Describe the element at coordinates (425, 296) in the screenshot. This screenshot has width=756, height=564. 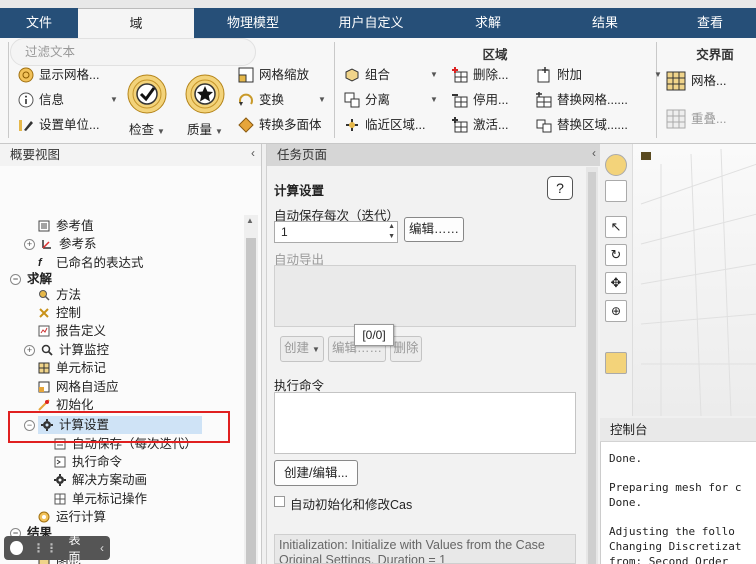
I see `auto-export-list` at that location.